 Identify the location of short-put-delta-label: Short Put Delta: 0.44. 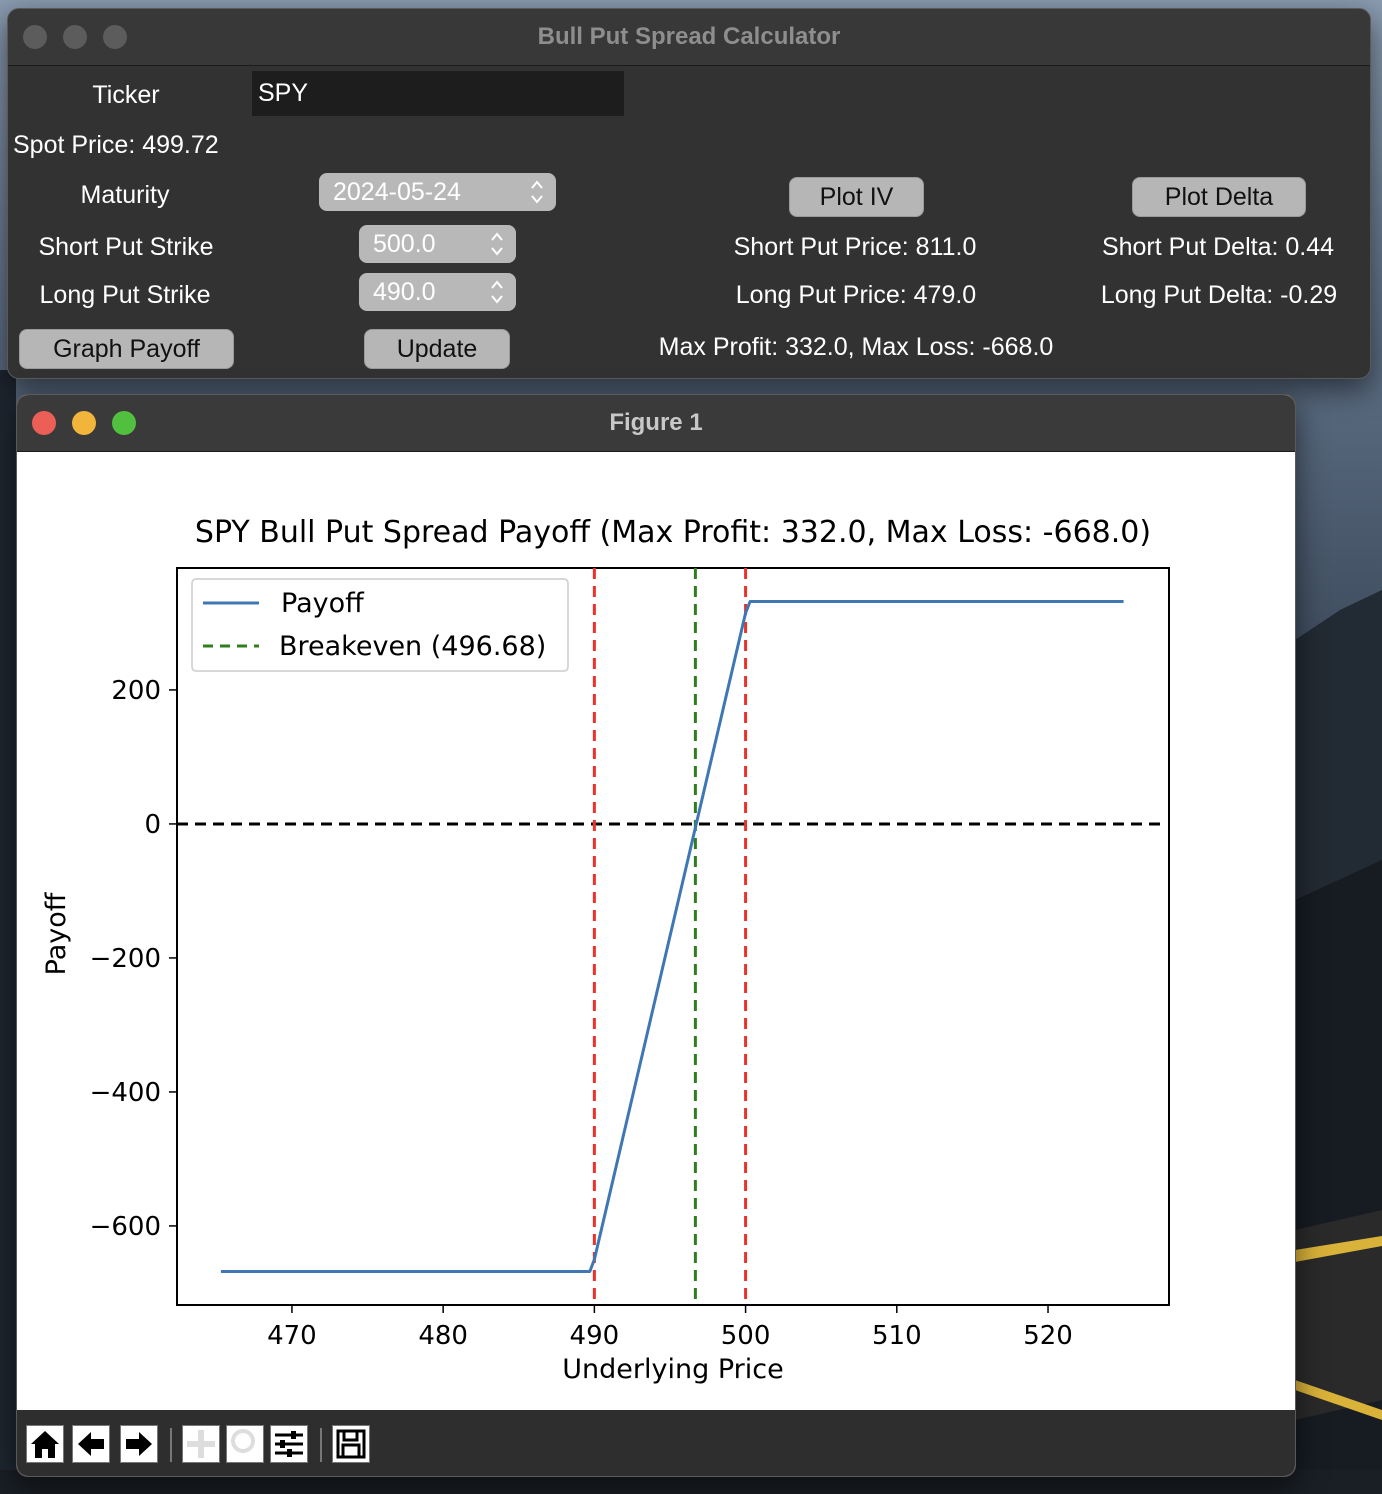
(1218, 247).